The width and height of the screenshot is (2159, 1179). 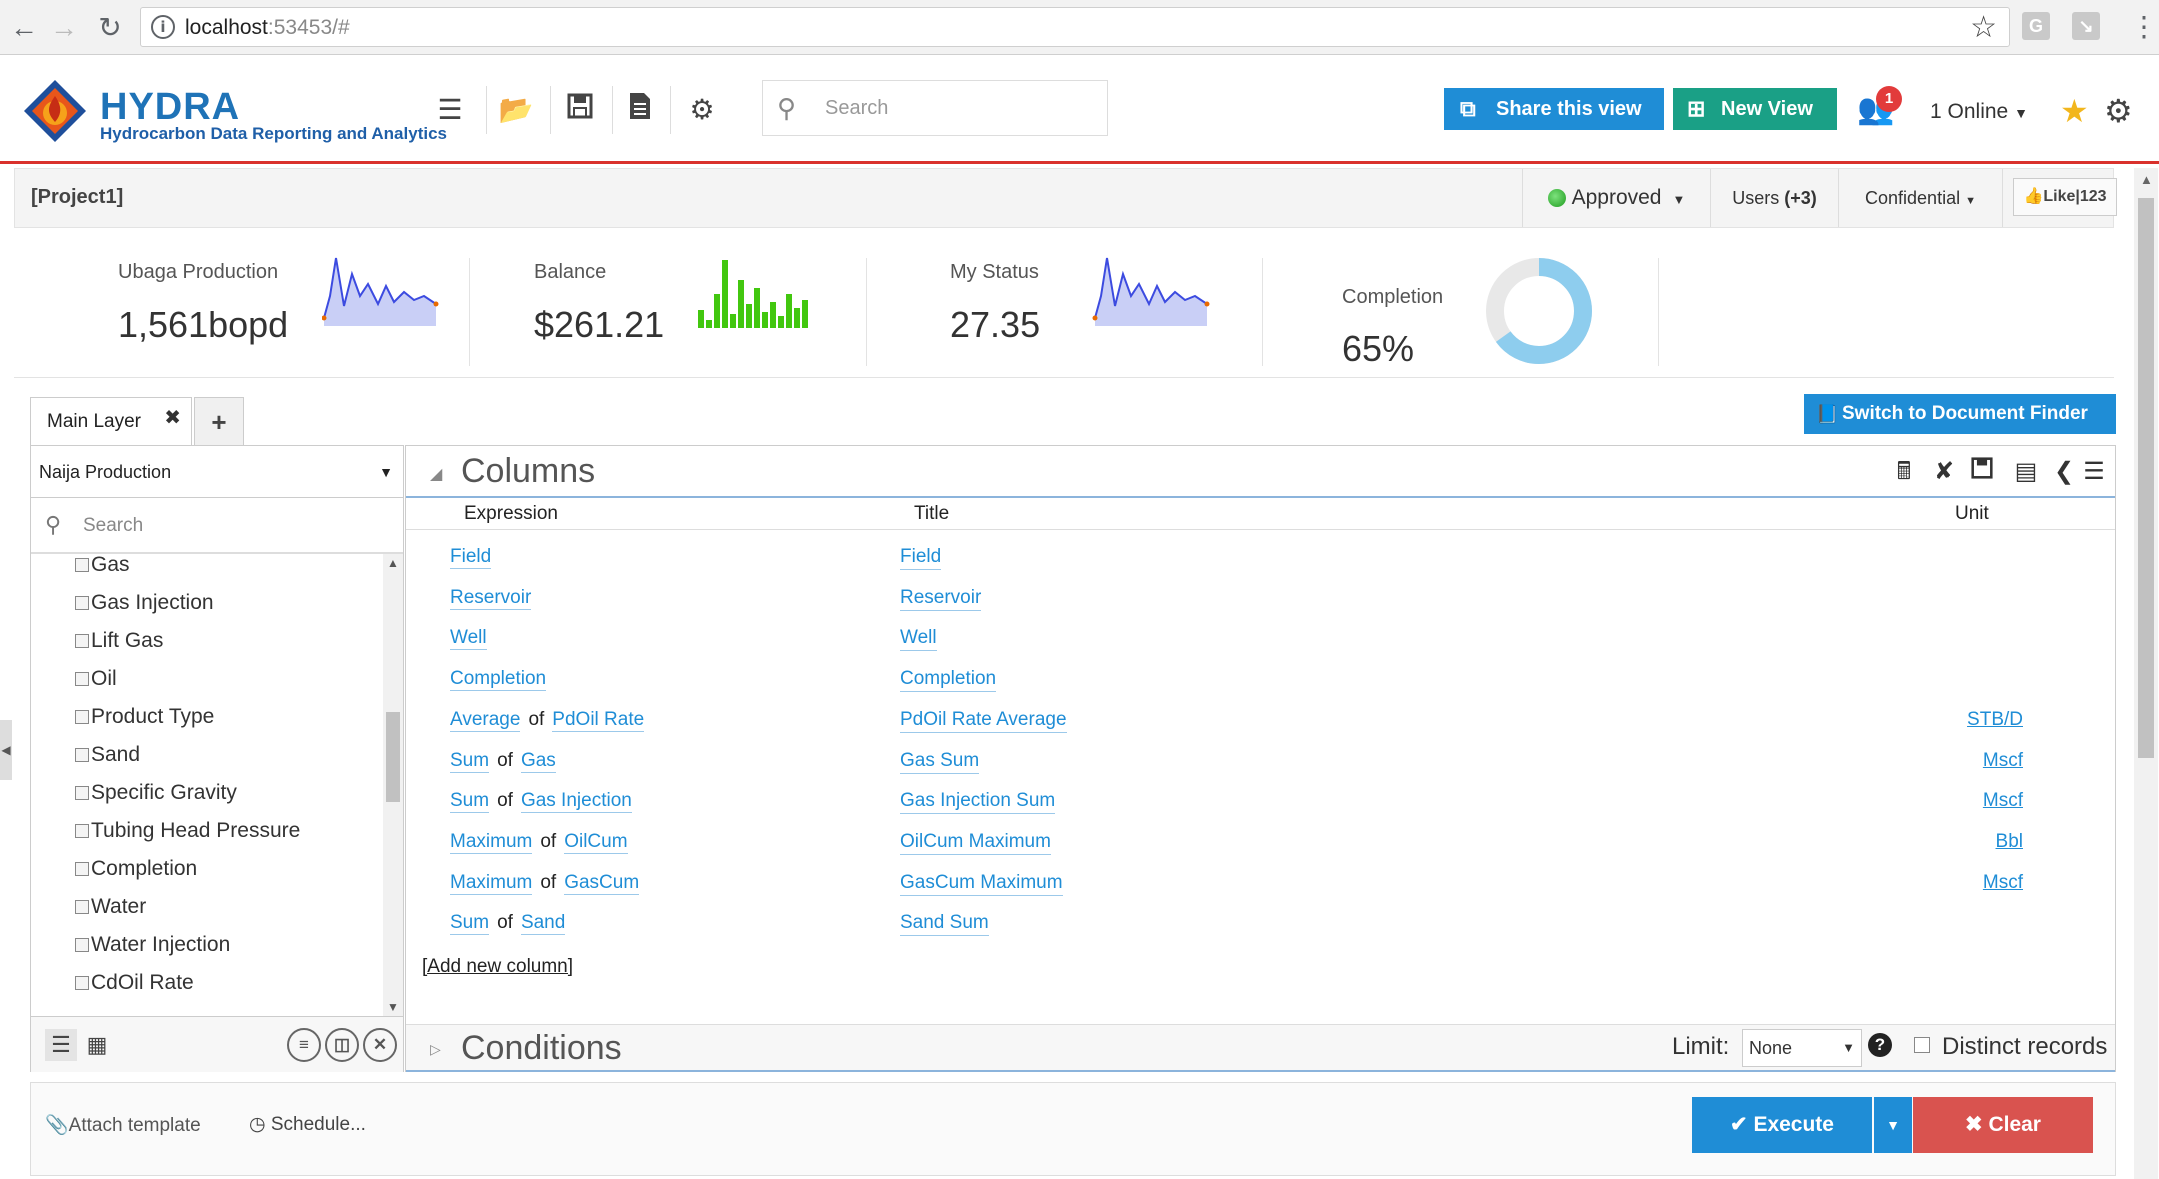 What do you see at coordinates (217, 526) in the screenshot?
I see `field-search-input: ⚲ Search` at bounding box center [217, 526].